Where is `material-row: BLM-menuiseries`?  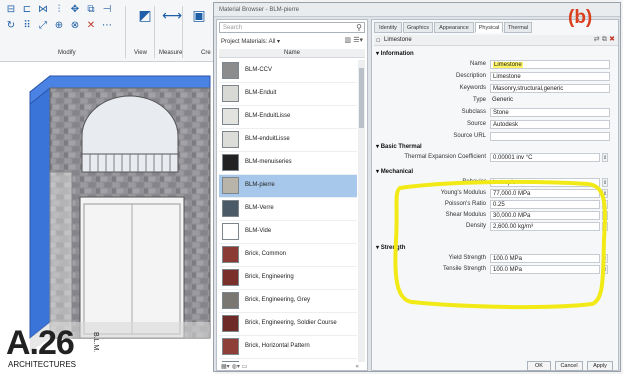 material-row: BLM-menuiseries is located at coordinates (288, 163).